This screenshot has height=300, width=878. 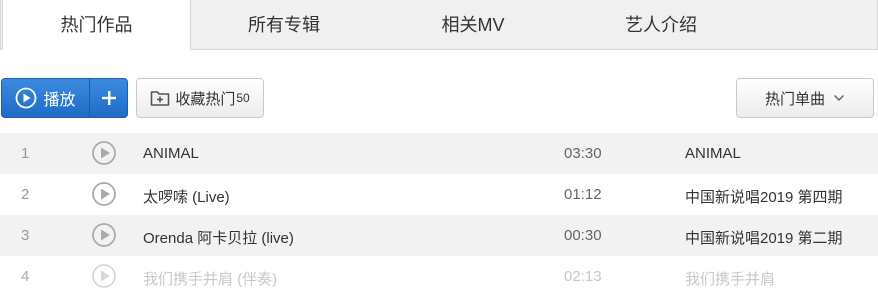 What do you see at coordinates (243, 98) in the screenshot?
I see `favorite-count: 50` at bounding box center [243, 98].